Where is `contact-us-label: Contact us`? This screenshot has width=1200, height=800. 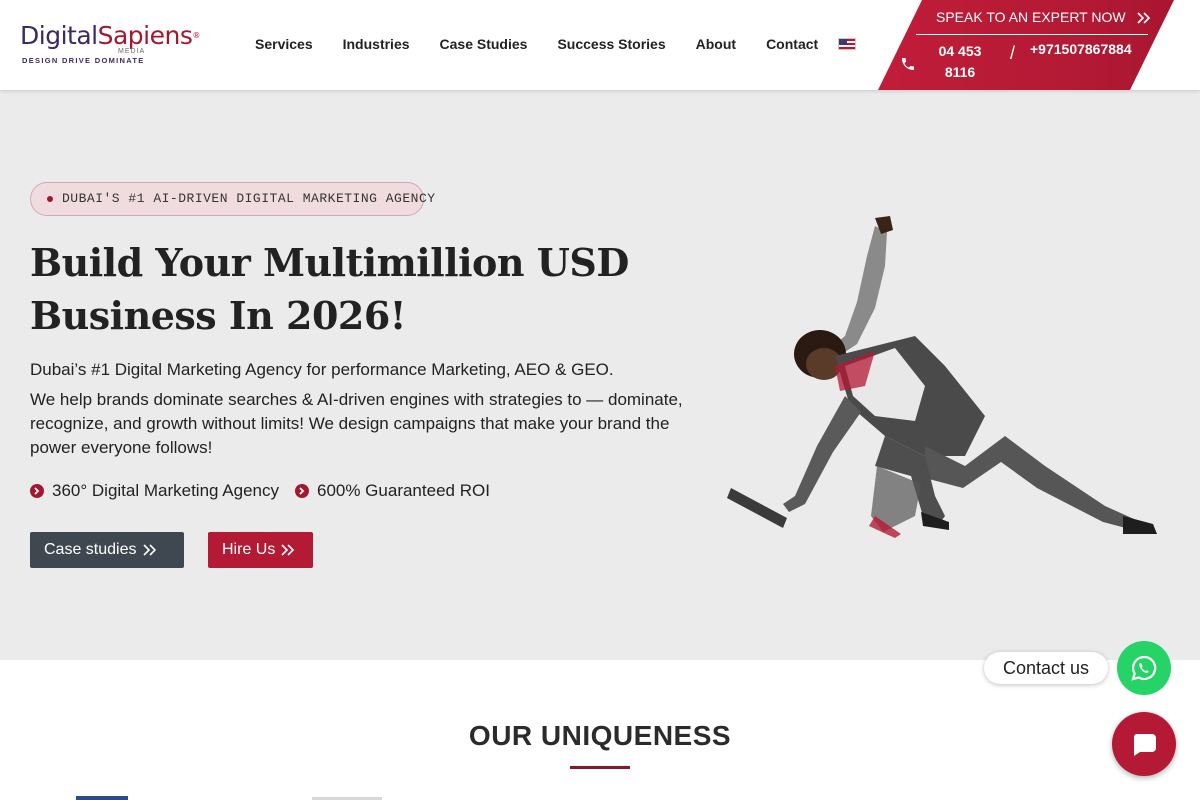 contact-us-label: Contact us is located at coordinates (1046, 668).